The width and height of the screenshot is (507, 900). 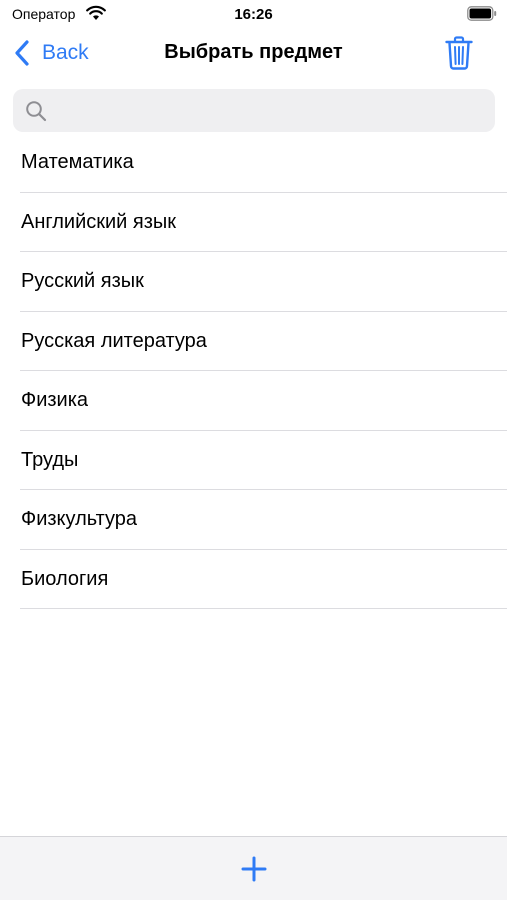 What do you see at coordinates (79, 519) in the screenshot?
I see `list-item-label: Физкультура` at bounding box center [79, 519].